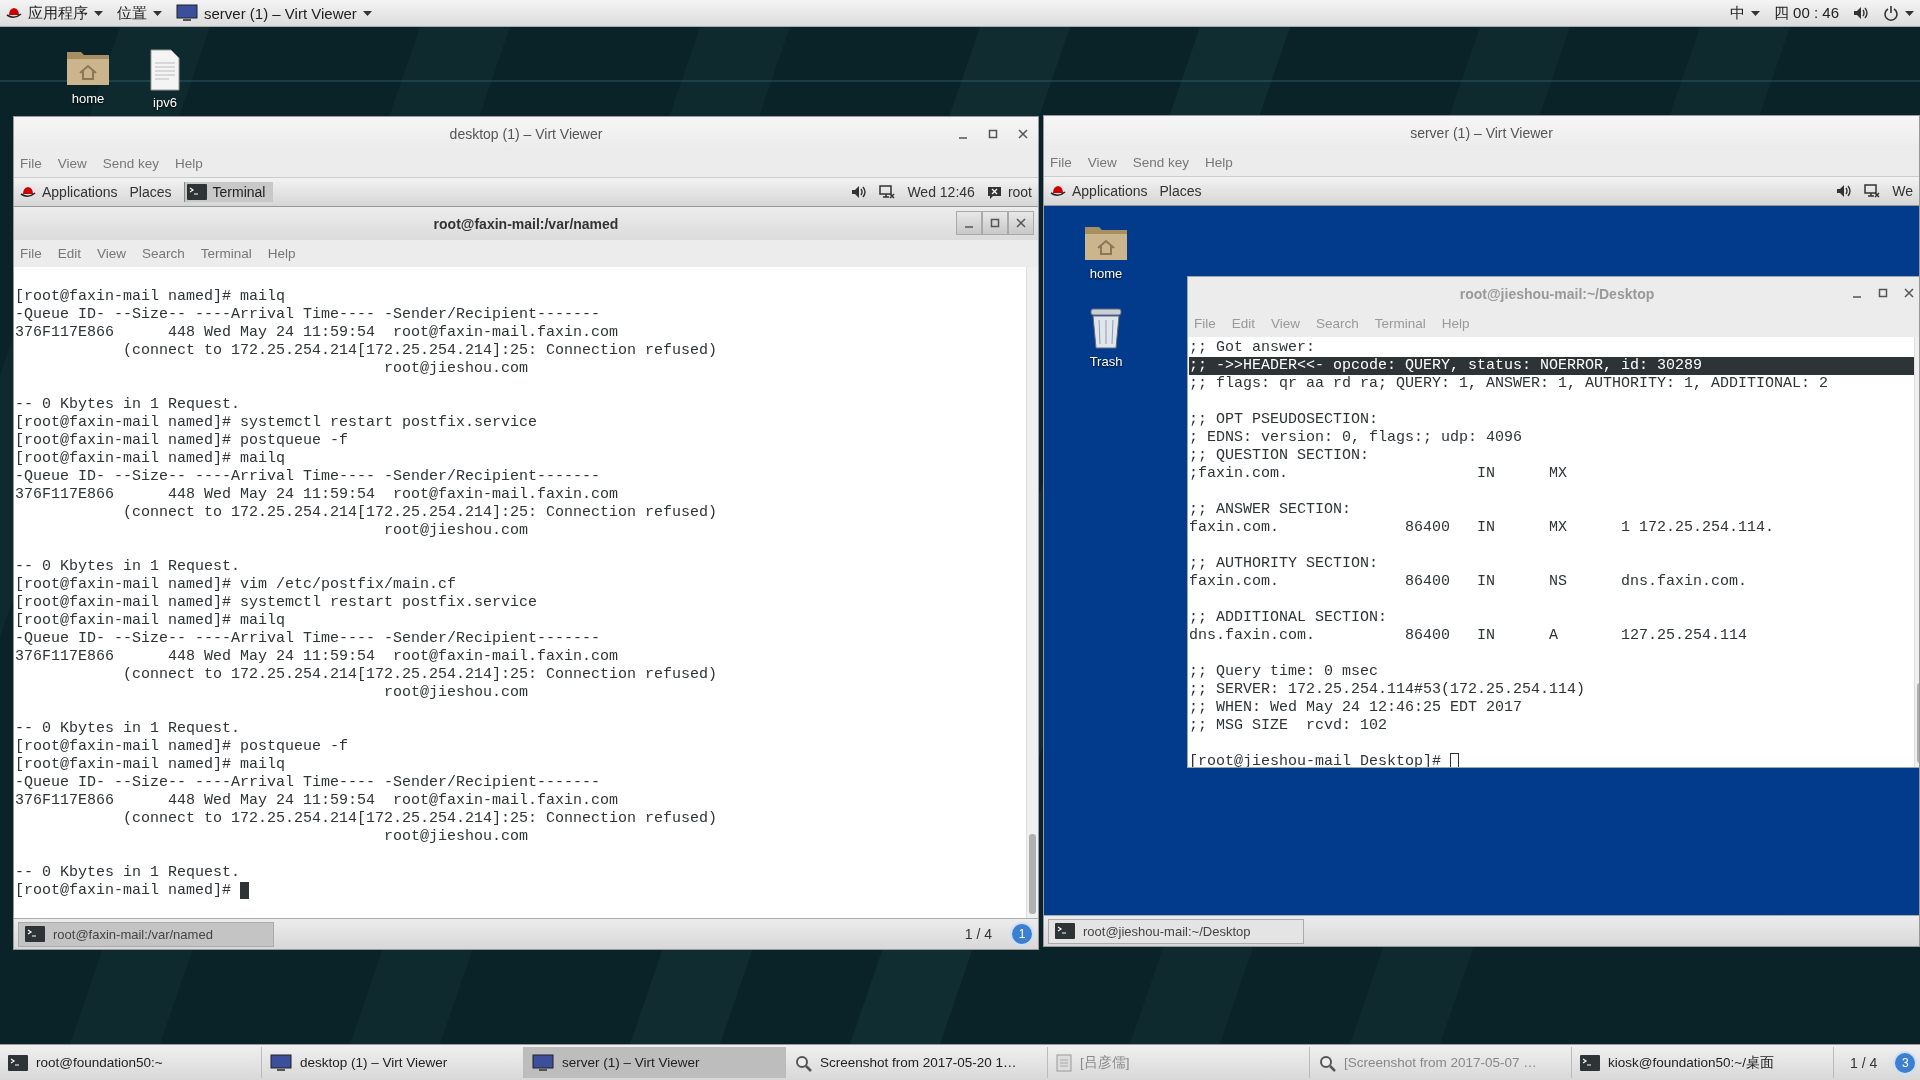 This screenshot has height=1080, width=1920. Describe the element at coordinates (393, 1062) in the screenshot. I see `task-button: desktop (1) – Virt Viewer` at that location.